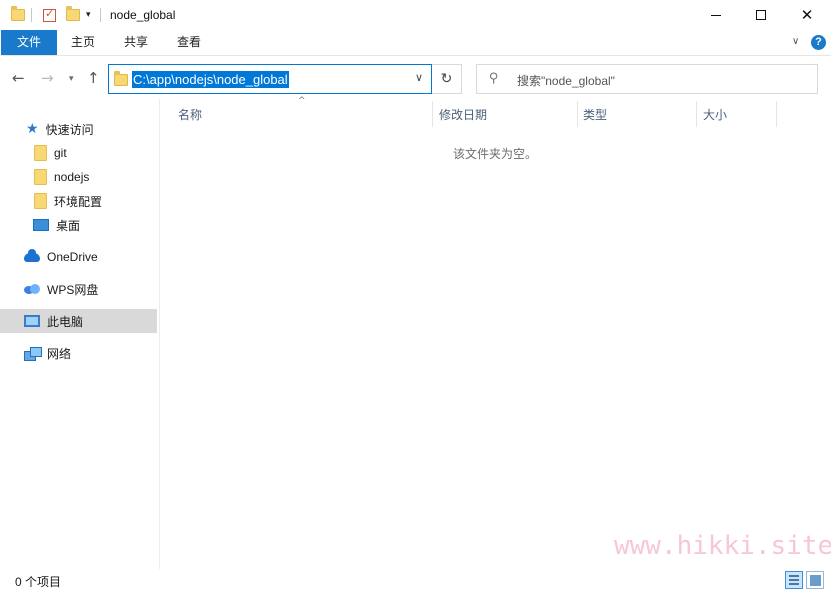  Describe the element at coordinates (72, 177) in the screenshot. I see `sidebar-item-label: nodejs` at that location.